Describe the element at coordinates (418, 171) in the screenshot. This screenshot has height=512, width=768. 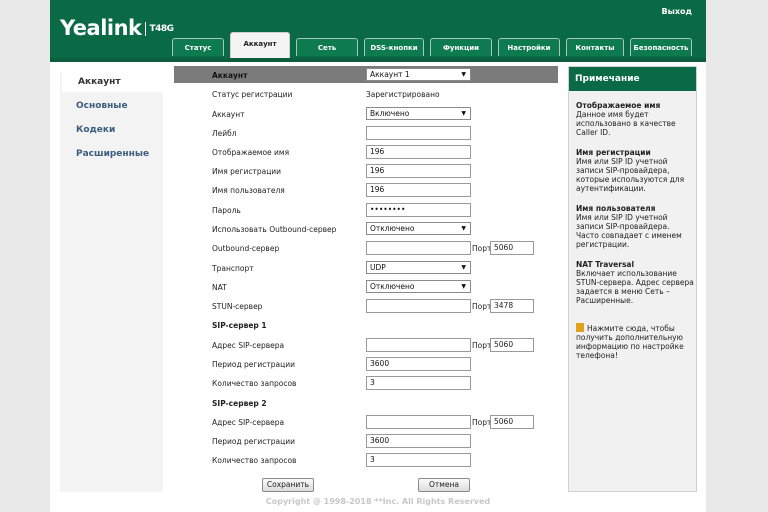
I see `reg-name-input: 196` at that location.